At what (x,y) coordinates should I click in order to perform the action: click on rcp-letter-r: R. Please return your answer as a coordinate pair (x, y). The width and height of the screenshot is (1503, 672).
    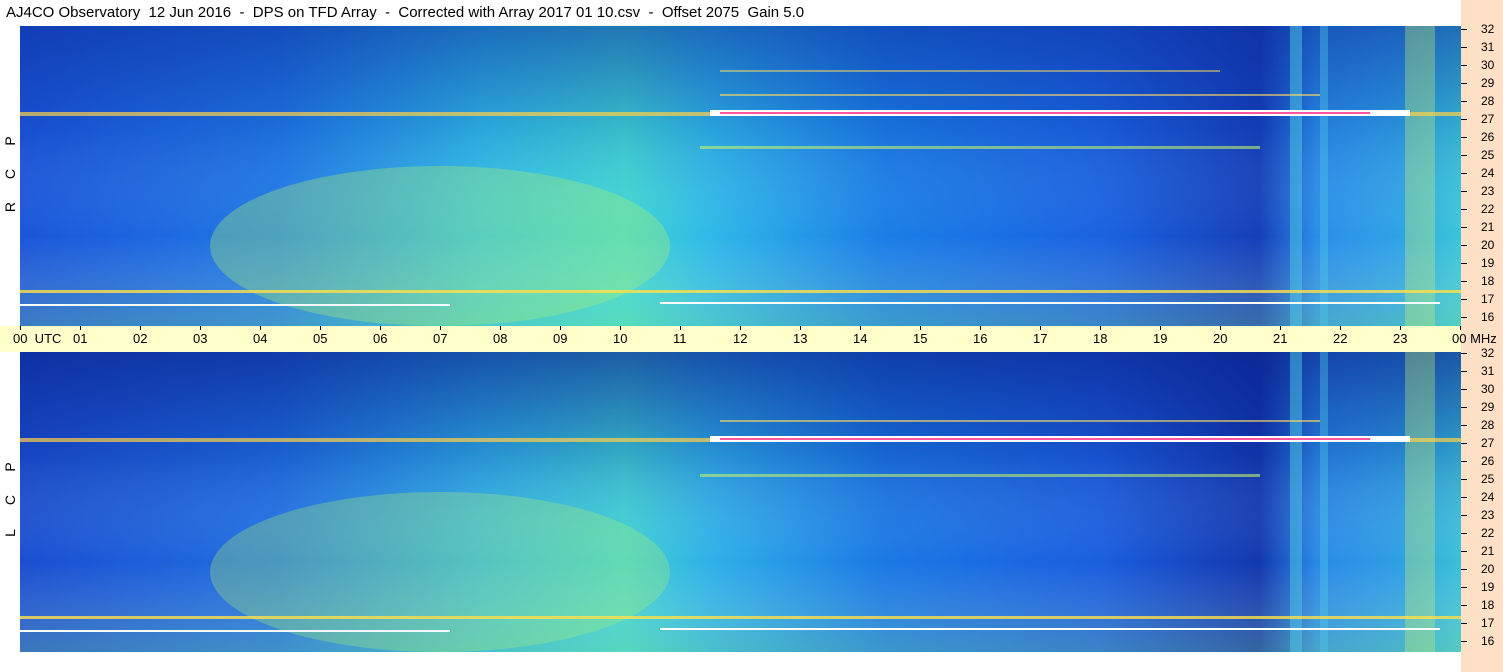
    Looking at the image, I should click on (10, 207).